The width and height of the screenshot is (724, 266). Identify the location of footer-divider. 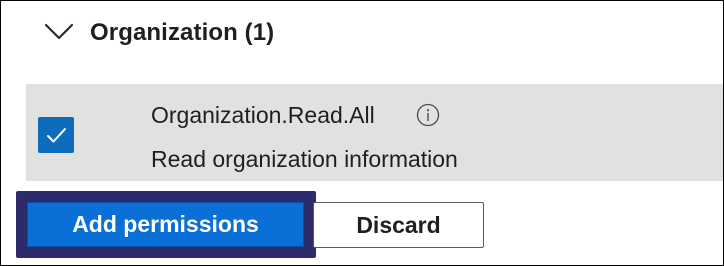
(8, 189).